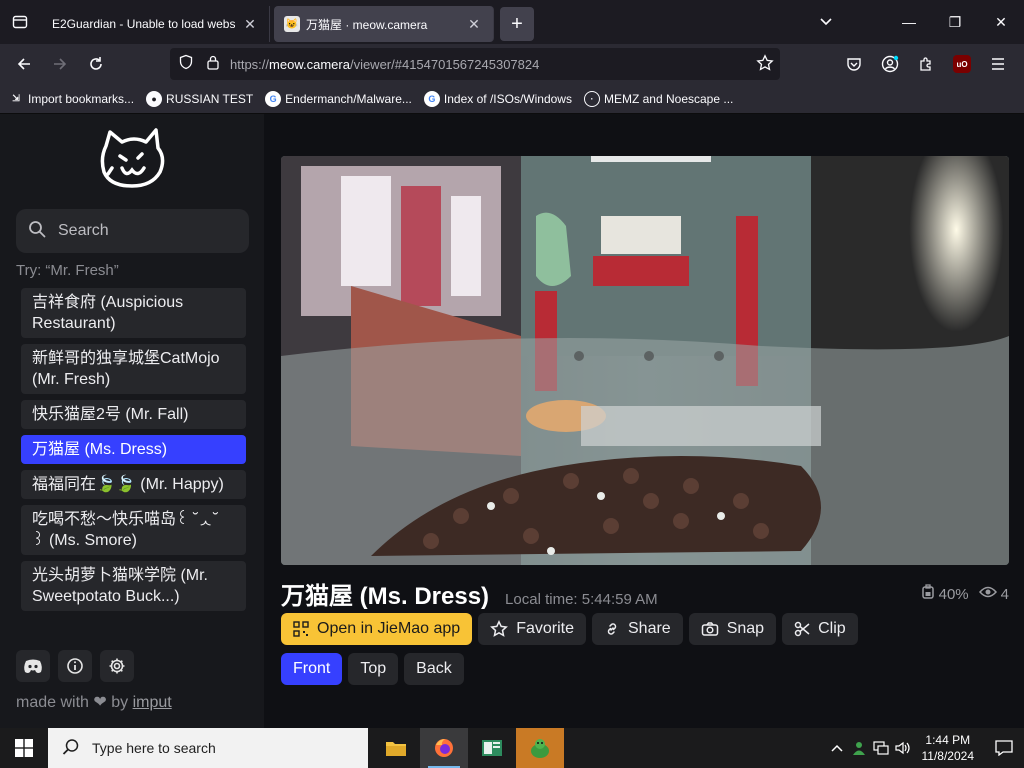 This screenshot has height=768, width=1024. What do you see at coordinates (312, 669) in the screenshot?
I see `view-front-button: Front` at bounding box center [312, 669].